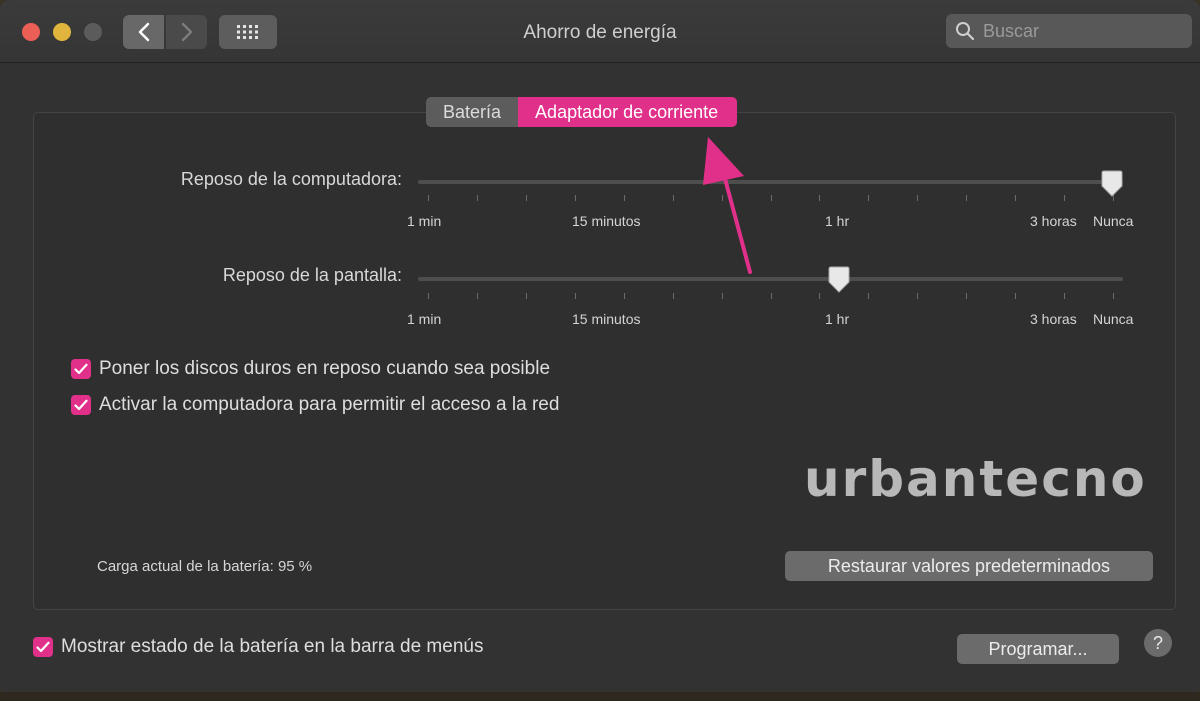  I want to click on desktop-background, so click(600, 696).